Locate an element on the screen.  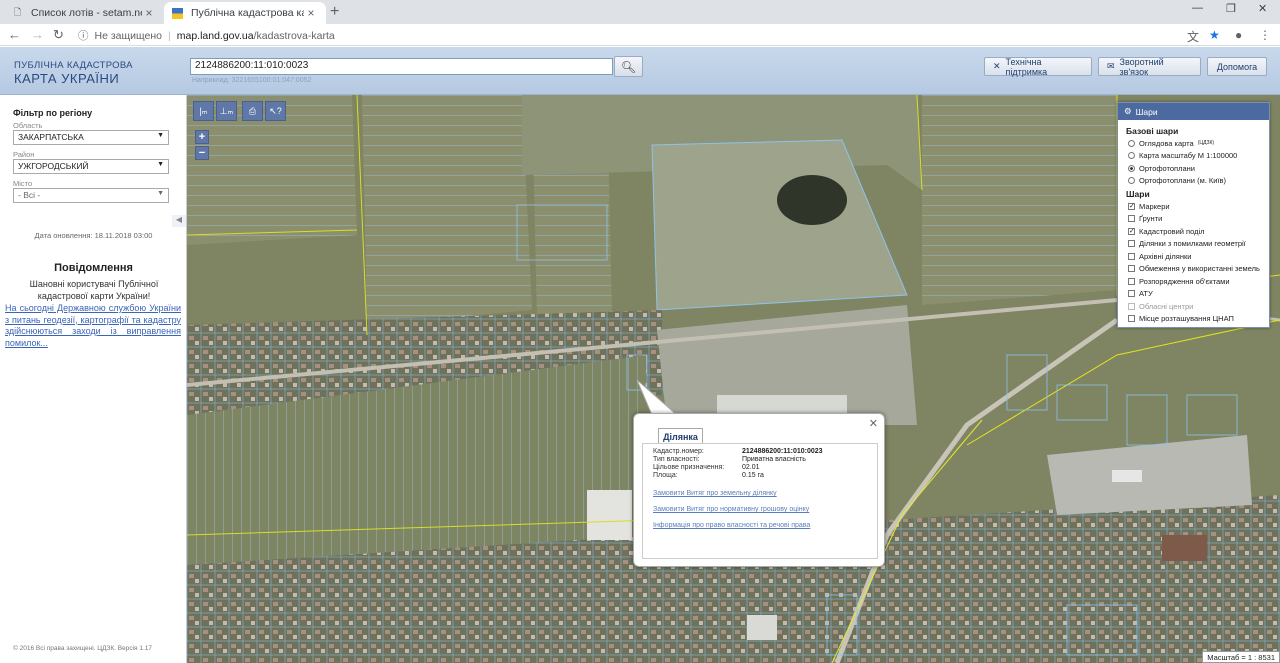
overlay-option: Ділянки з помилками геометрії is located at coordinates (1198, 244).